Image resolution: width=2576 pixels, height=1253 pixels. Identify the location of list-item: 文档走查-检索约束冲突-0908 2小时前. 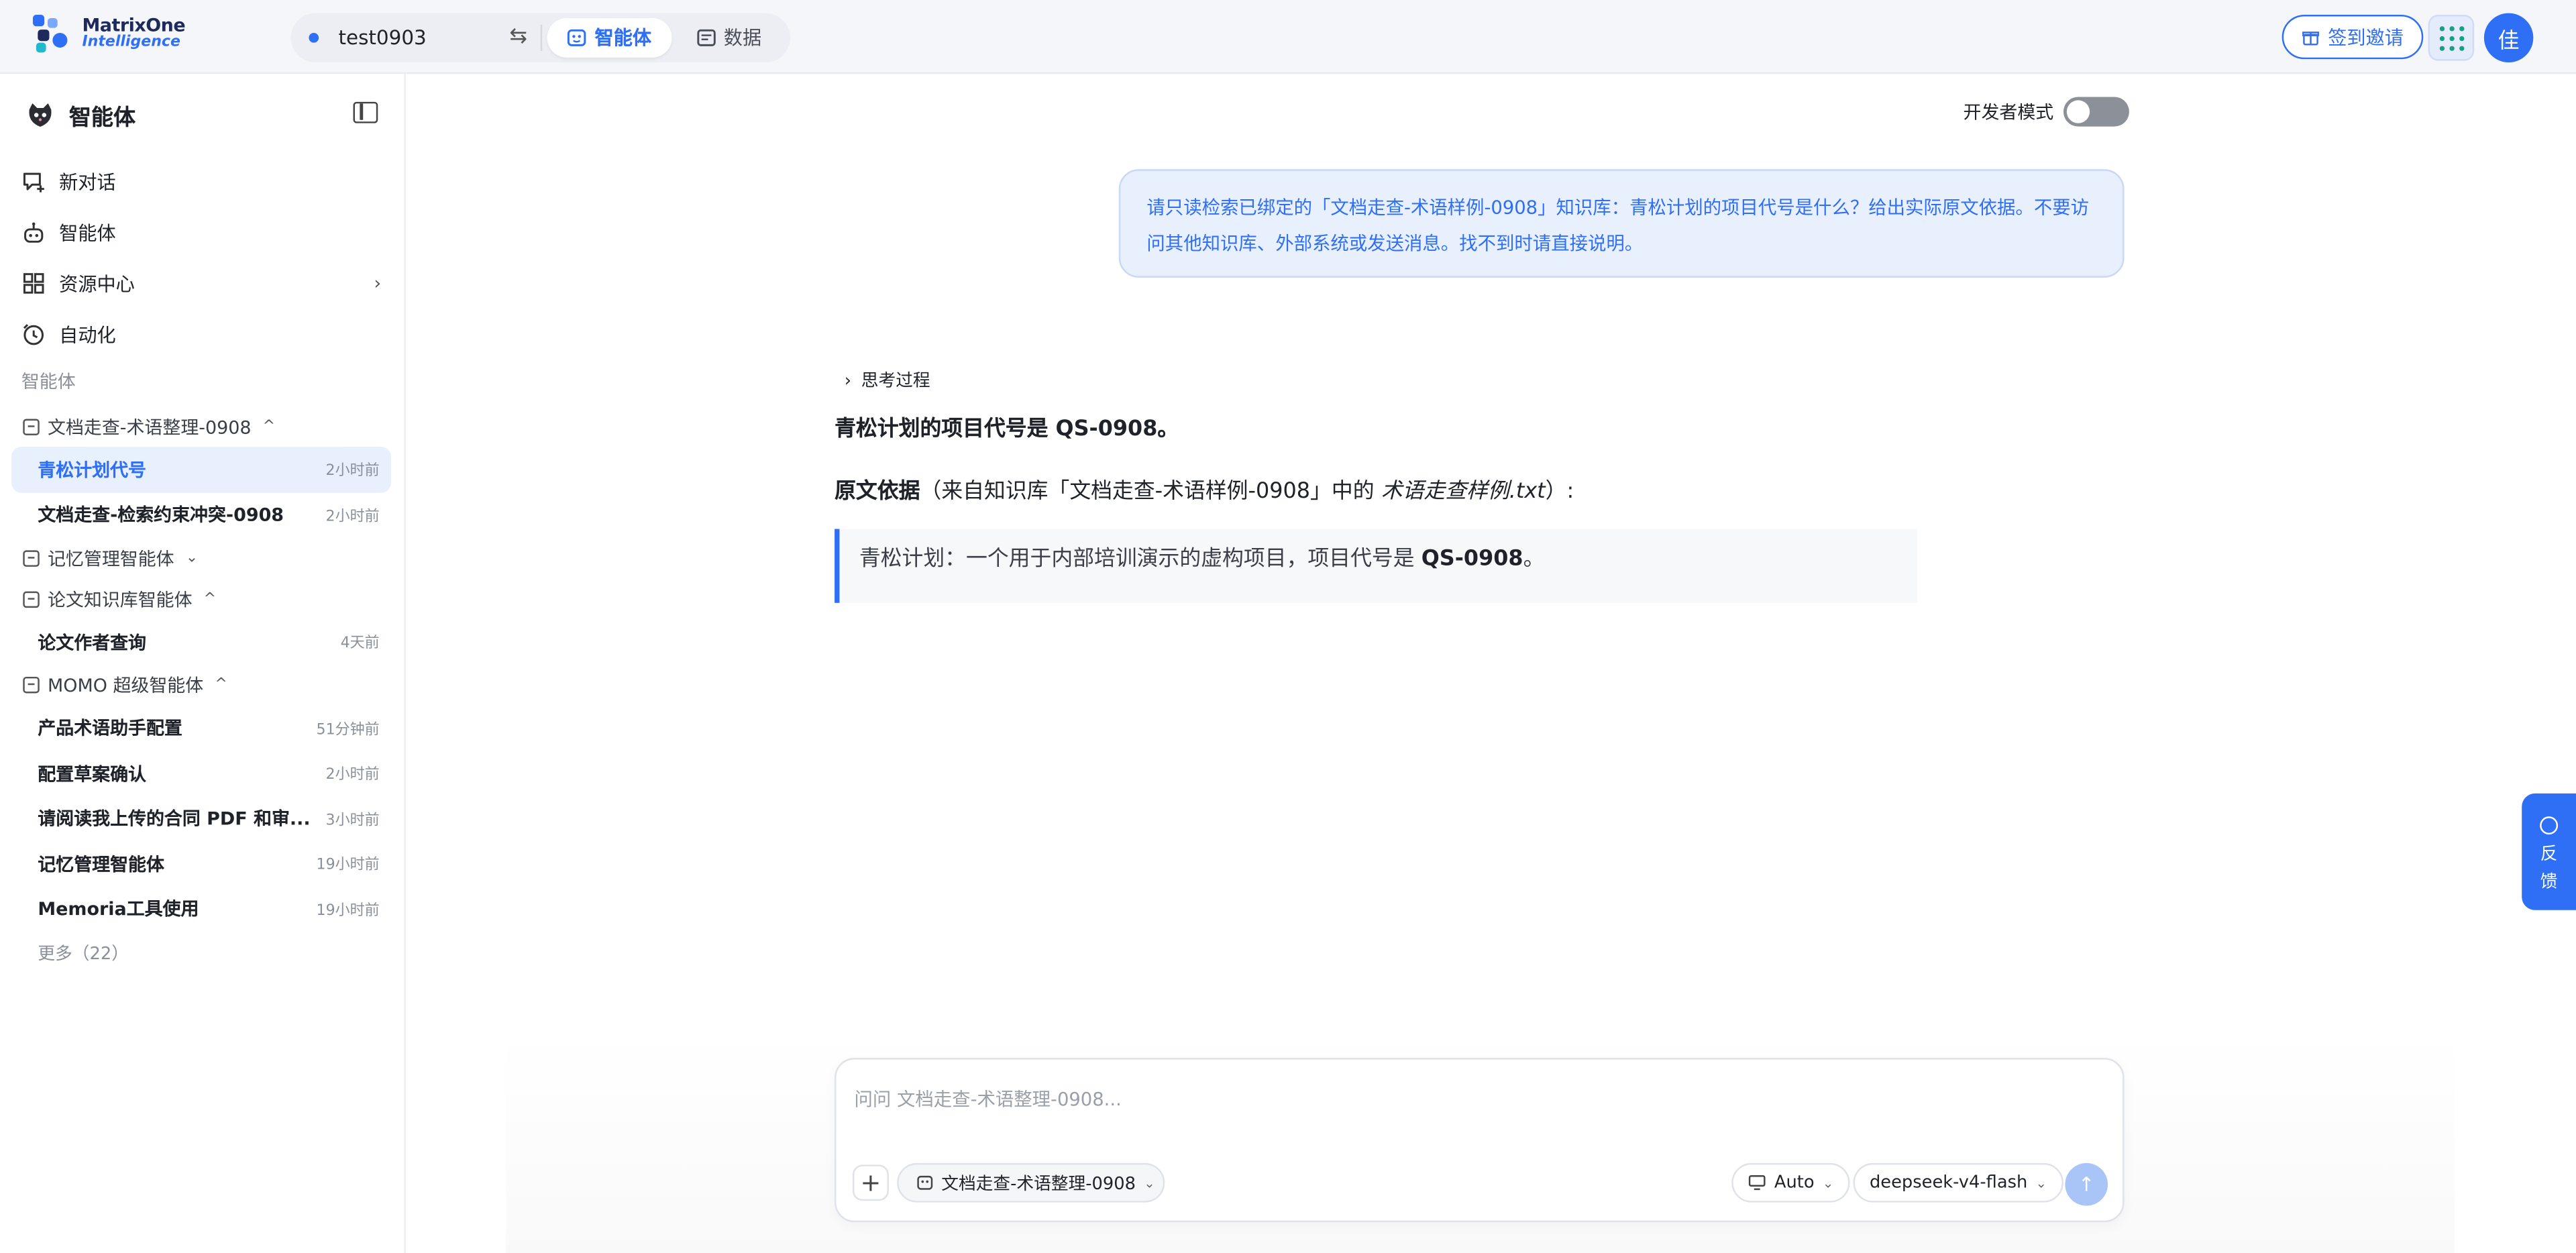
(201, 514).